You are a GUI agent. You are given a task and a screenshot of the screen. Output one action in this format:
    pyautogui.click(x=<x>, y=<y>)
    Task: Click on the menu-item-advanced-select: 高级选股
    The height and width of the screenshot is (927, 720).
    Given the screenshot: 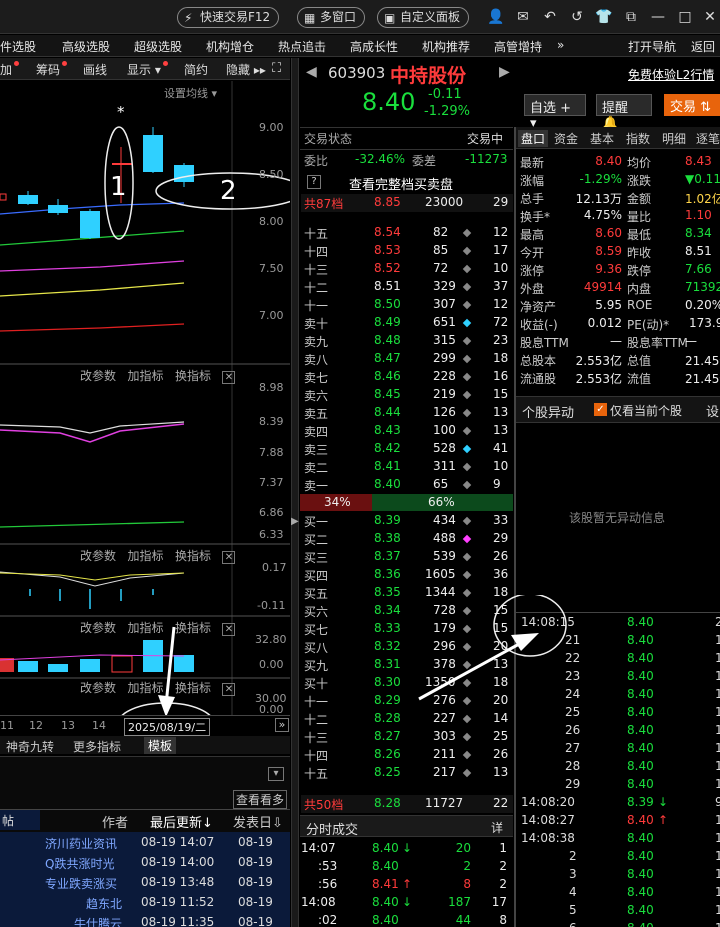 What is the action you would take?
    pyautogui.click(x=86, y=46)
    